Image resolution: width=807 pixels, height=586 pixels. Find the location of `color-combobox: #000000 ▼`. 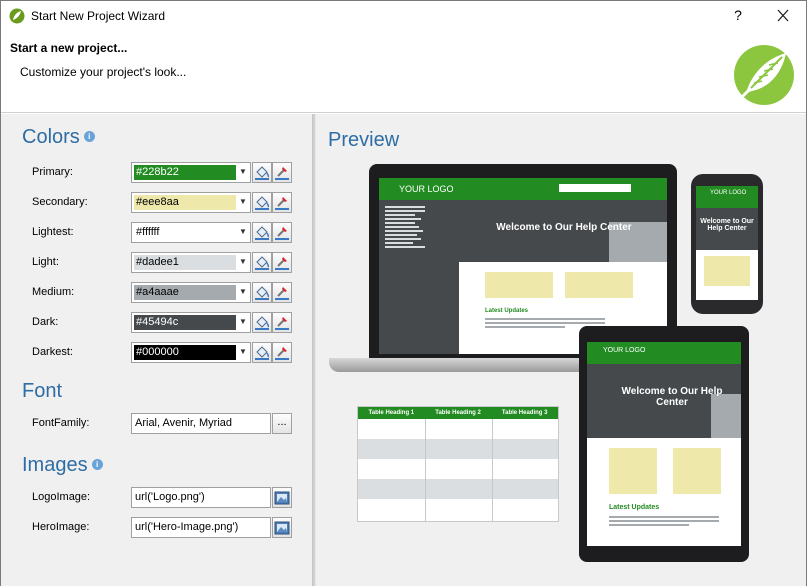

color-combobox: #000000 ▼ is located at coordinates (191, 352).